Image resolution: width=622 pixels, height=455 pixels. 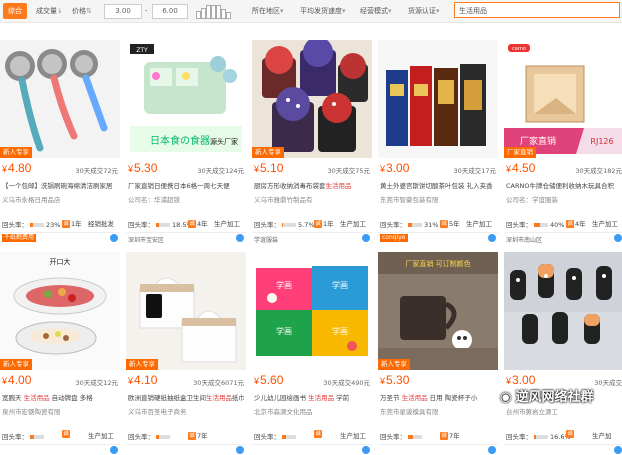 What do you see at coordinates (60, 411) in the screenshot?
I see `supplier-name: 泉州市宏钢陶瓷有限` at bounding box center [60, 411].